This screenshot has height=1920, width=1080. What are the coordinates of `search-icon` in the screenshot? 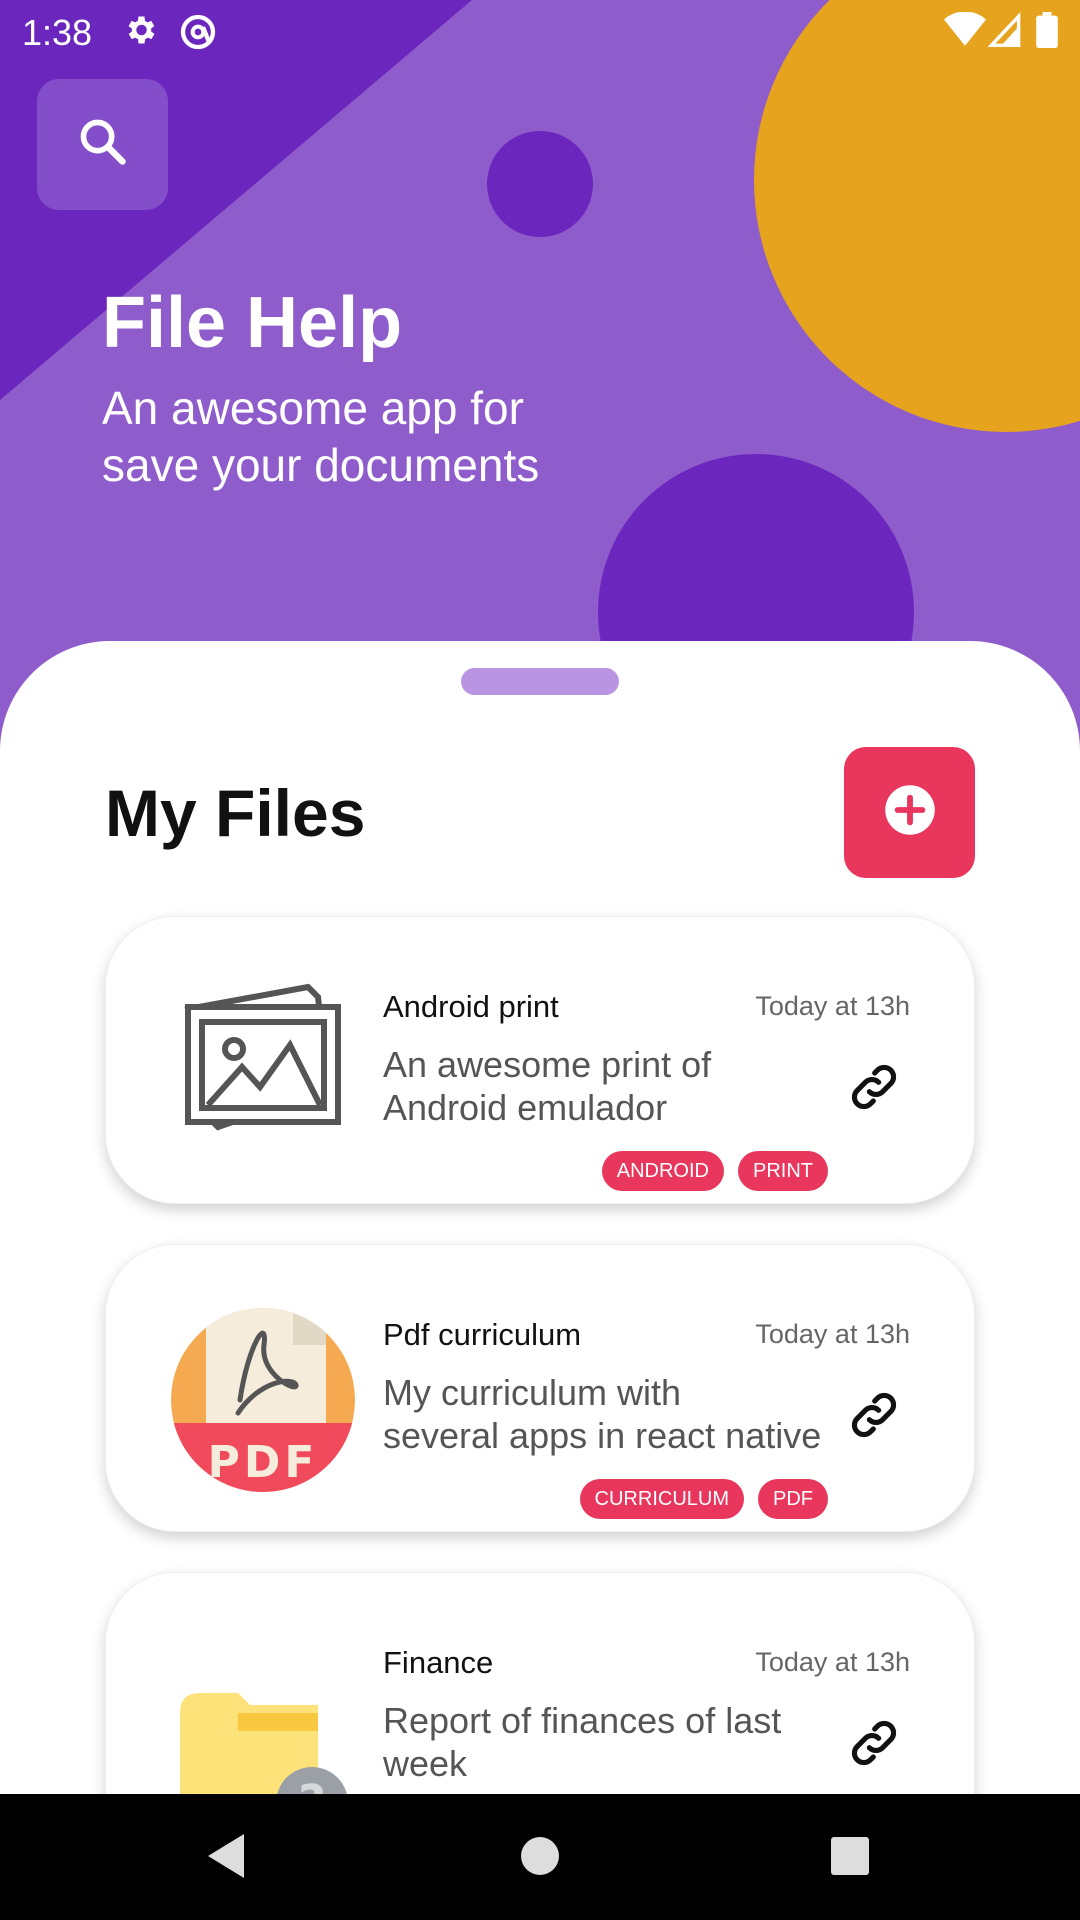 It's located at (103, 144).